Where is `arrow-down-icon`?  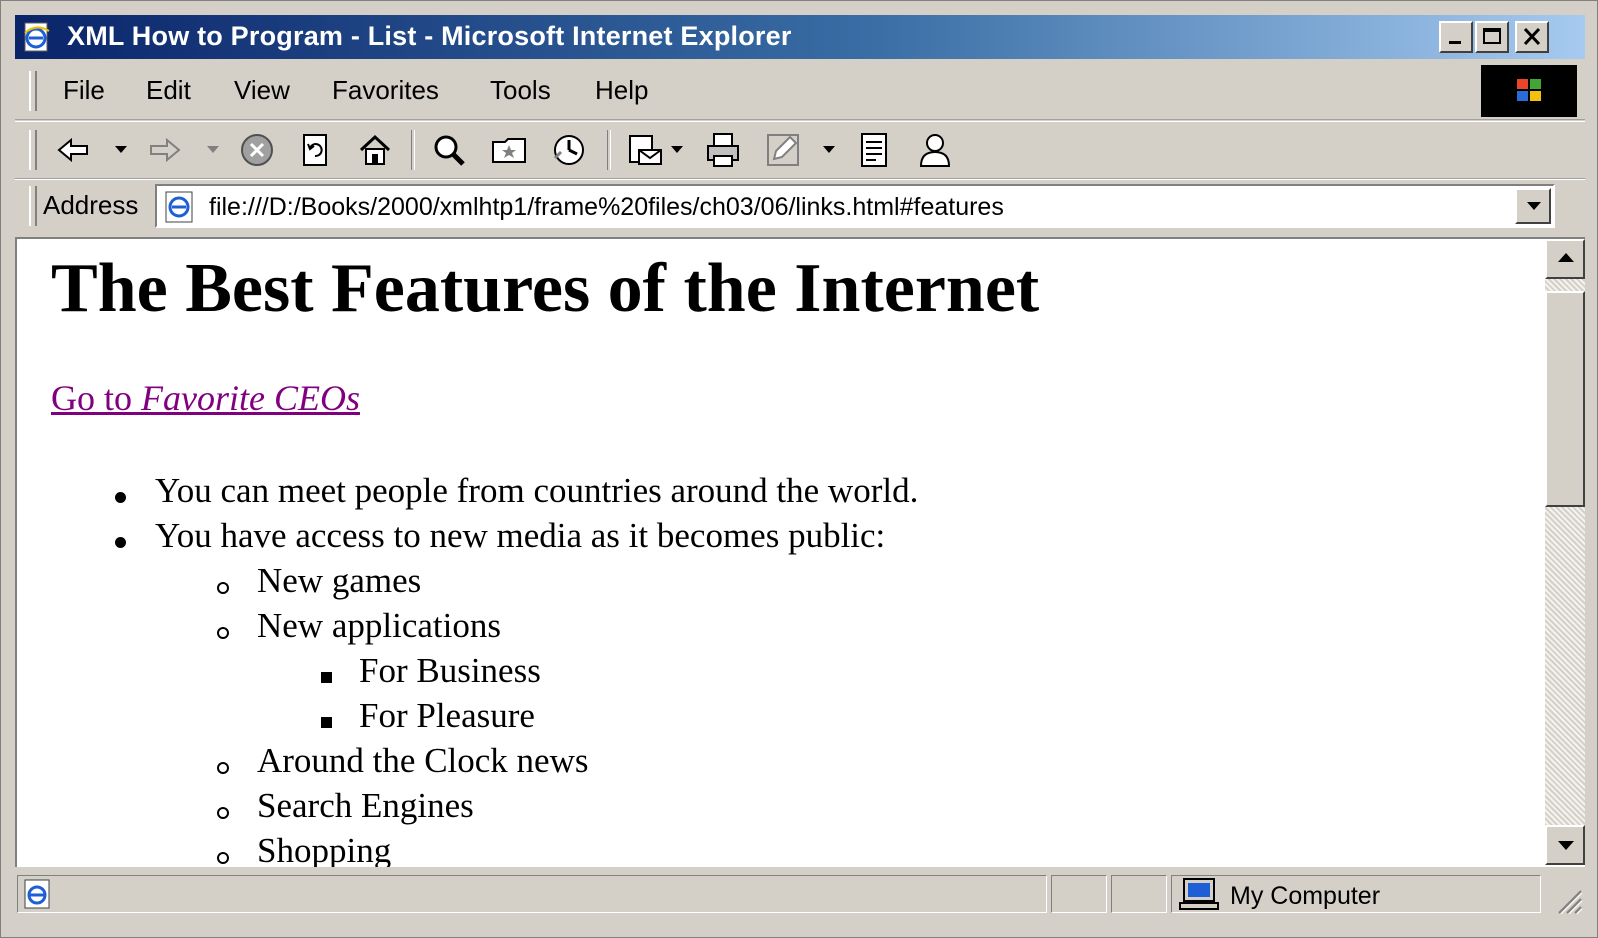
arrow-down-icon is located at coordinates (1566, 845).